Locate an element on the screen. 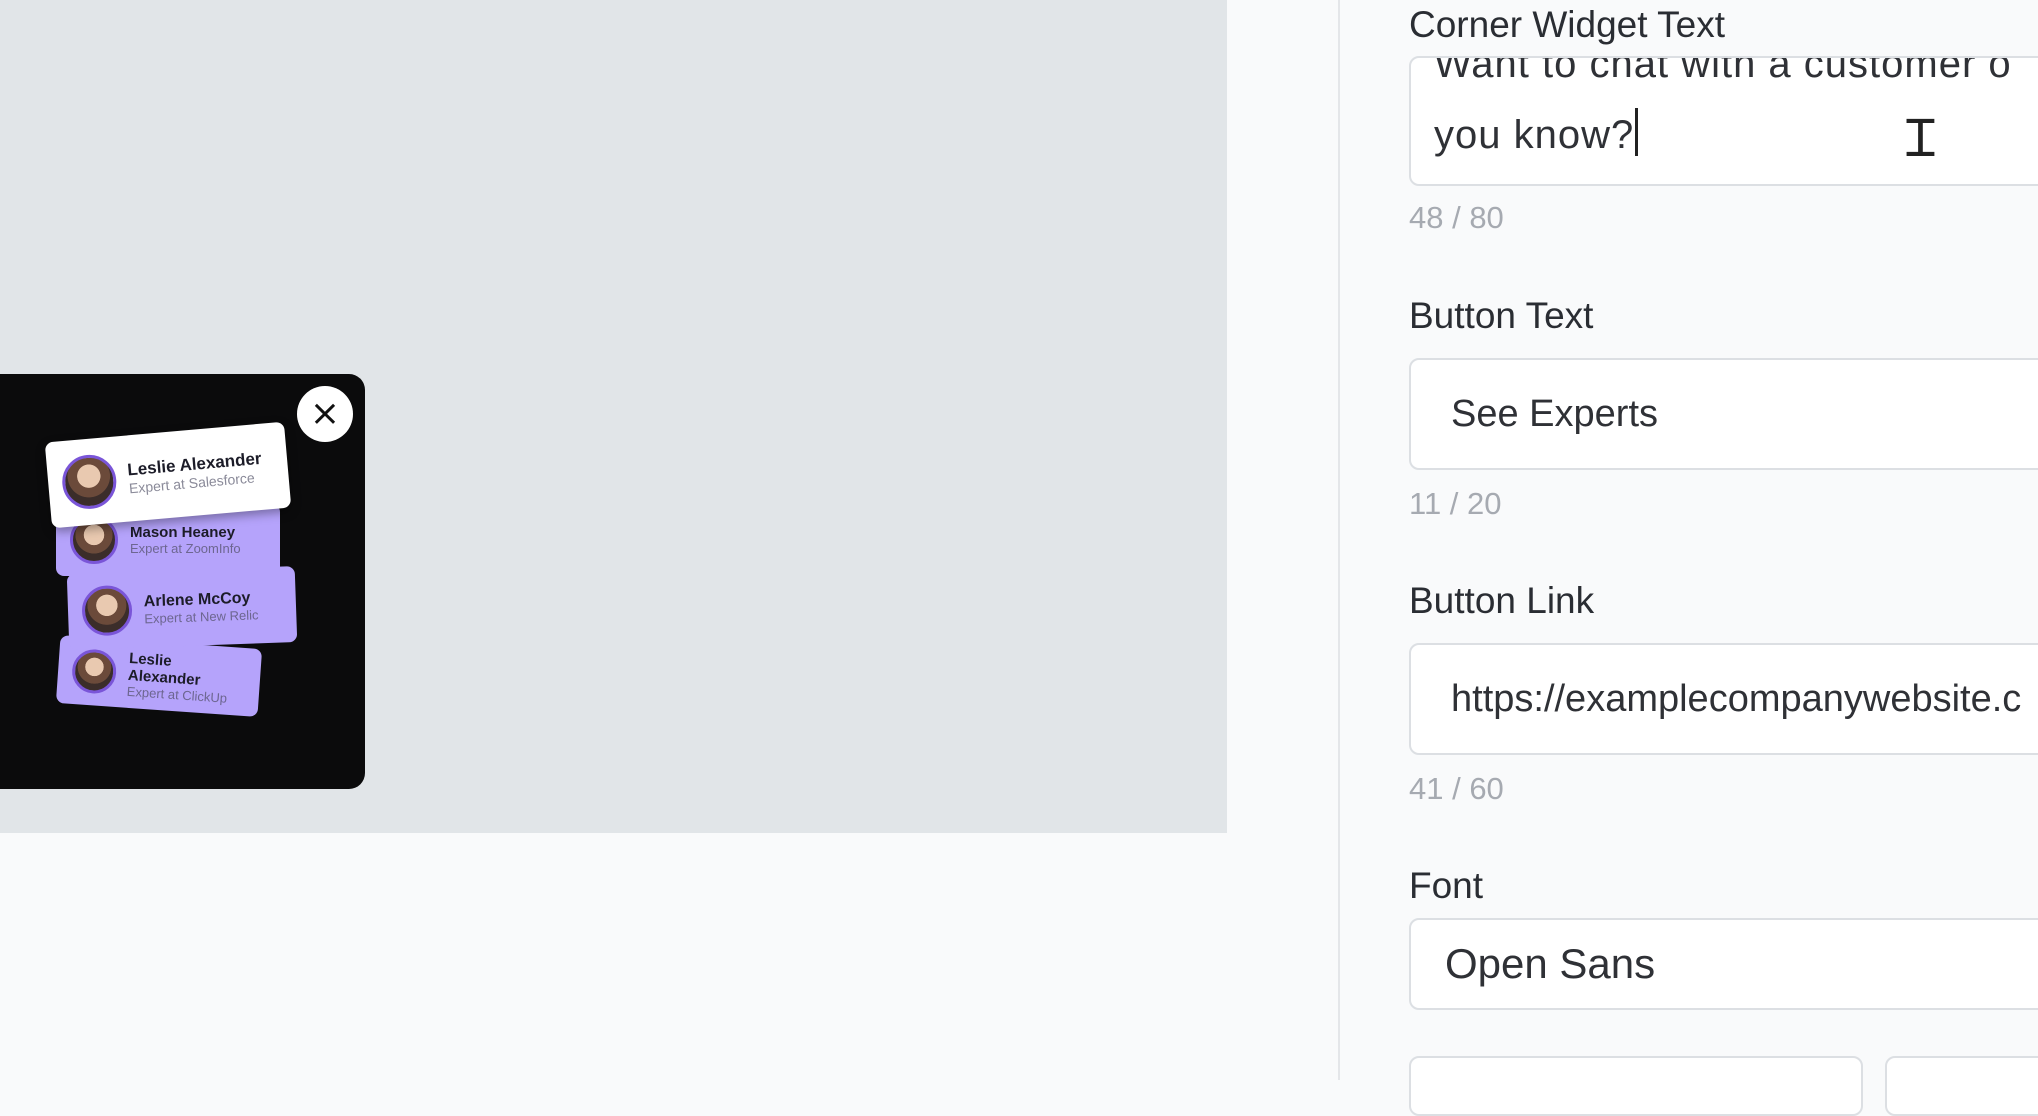 The image size is (2038, 1116). ibeam-cursor-icon: Ɪ is located at coordinates (1920, 139).